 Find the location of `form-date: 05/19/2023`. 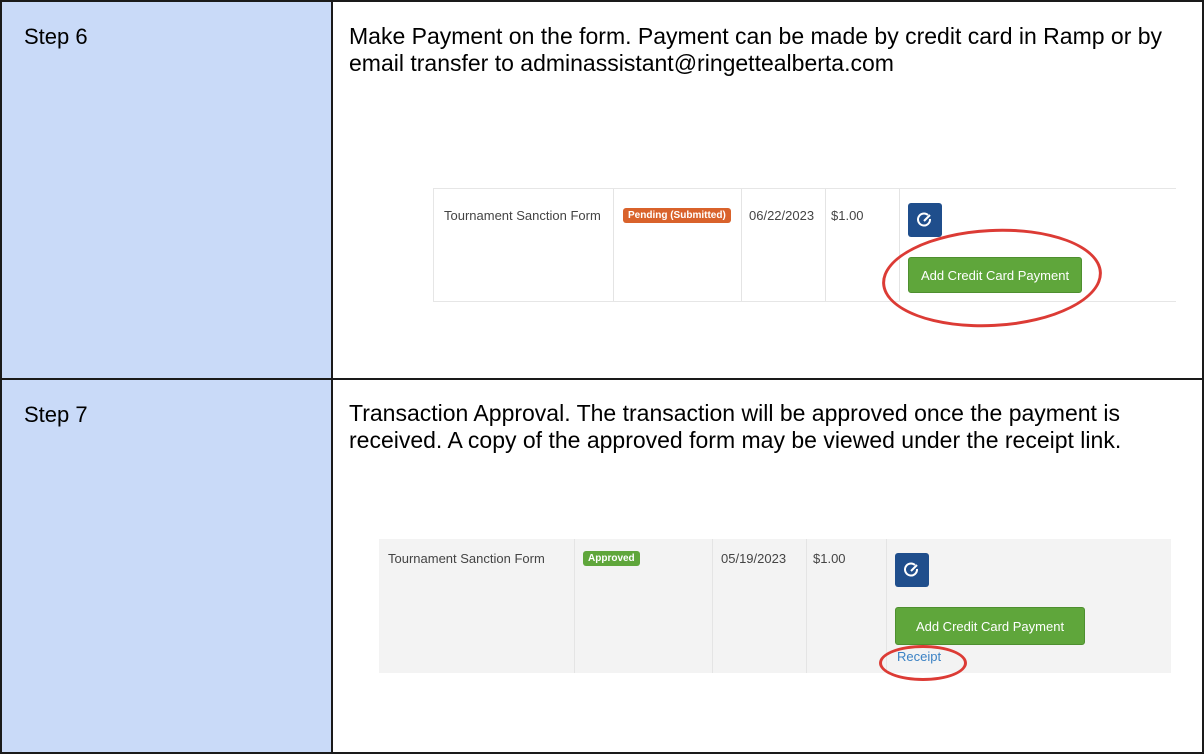

form-date: 05/19/2023 is located at coordinates (754, 558).